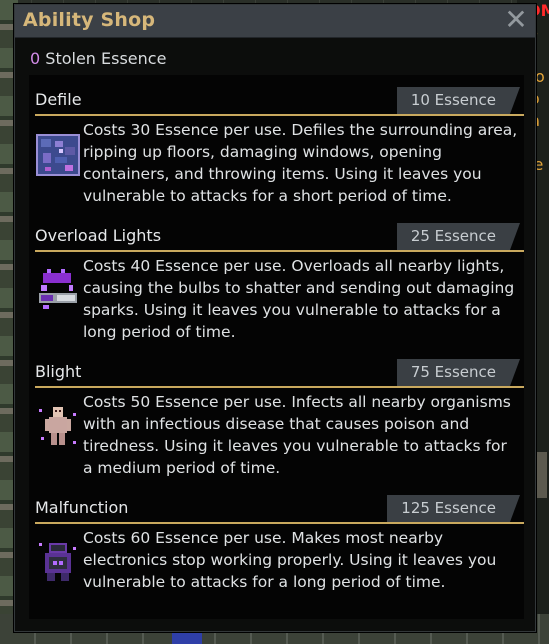  What do you see at coordinates (58, 371) in the screenshot?
I see `ability-name: Blight` at bounding box center [58, 371].